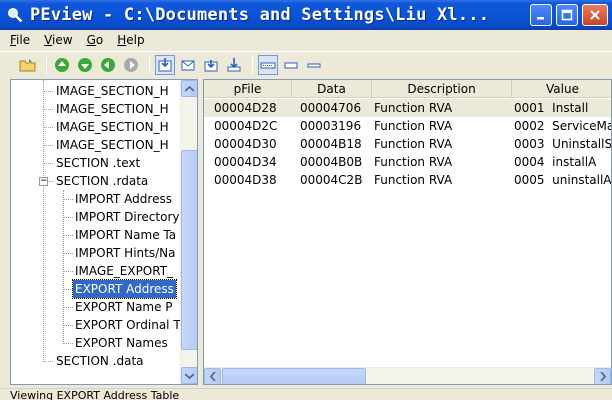 The height and width of the screenshot is (400, 612). What do you see at coordinates (541, 15) in the screenshot?
I see `minimize-button` at bounding box center [541, 15].